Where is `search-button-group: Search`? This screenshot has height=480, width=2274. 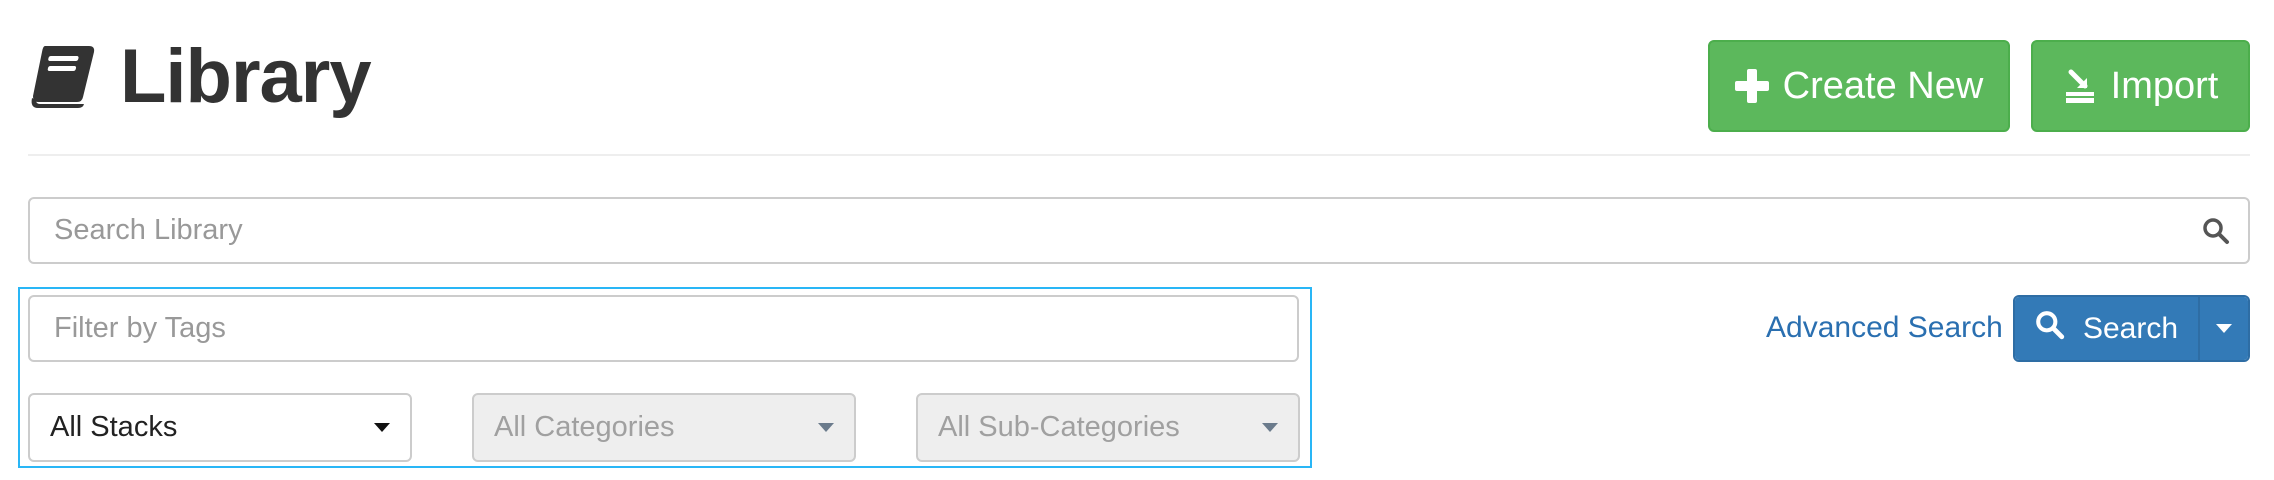 search-button-group: Search is located at coordinates (2131, 328).